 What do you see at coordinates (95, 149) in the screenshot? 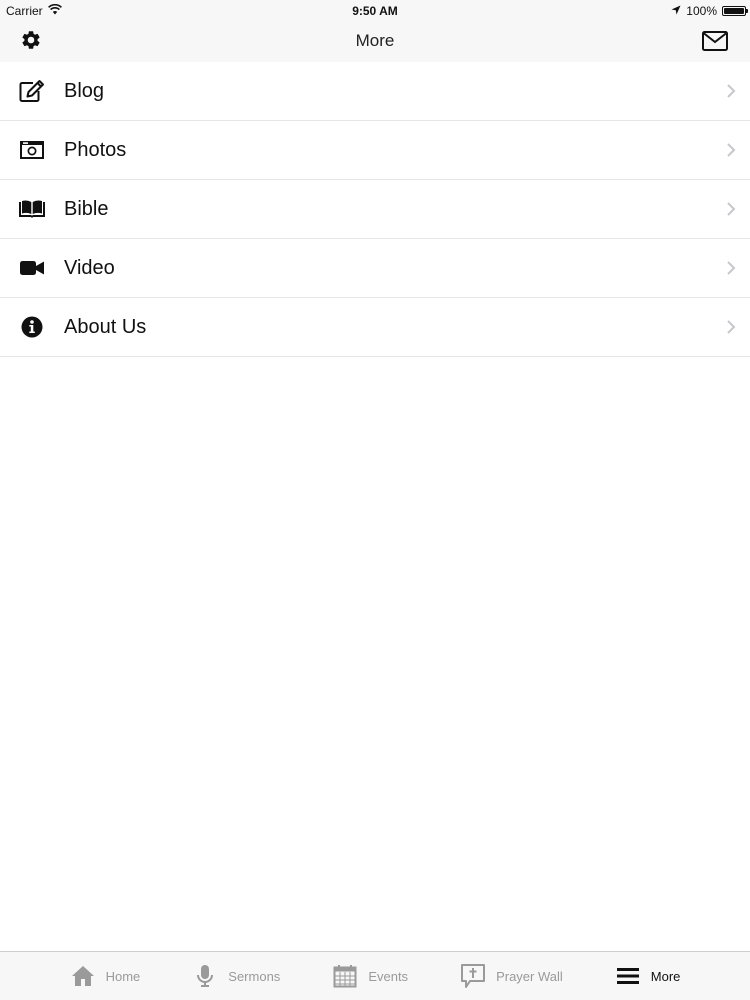
I see `menu-item-label: Photos` at bounding box center [95, 149].